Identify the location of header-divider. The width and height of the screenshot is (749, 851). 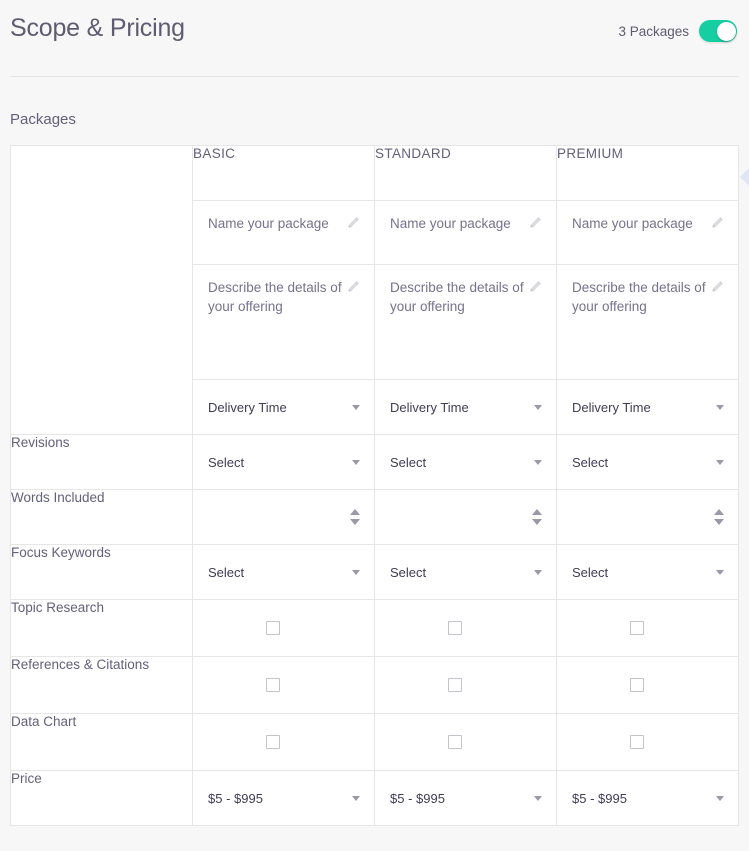
(374, 76).